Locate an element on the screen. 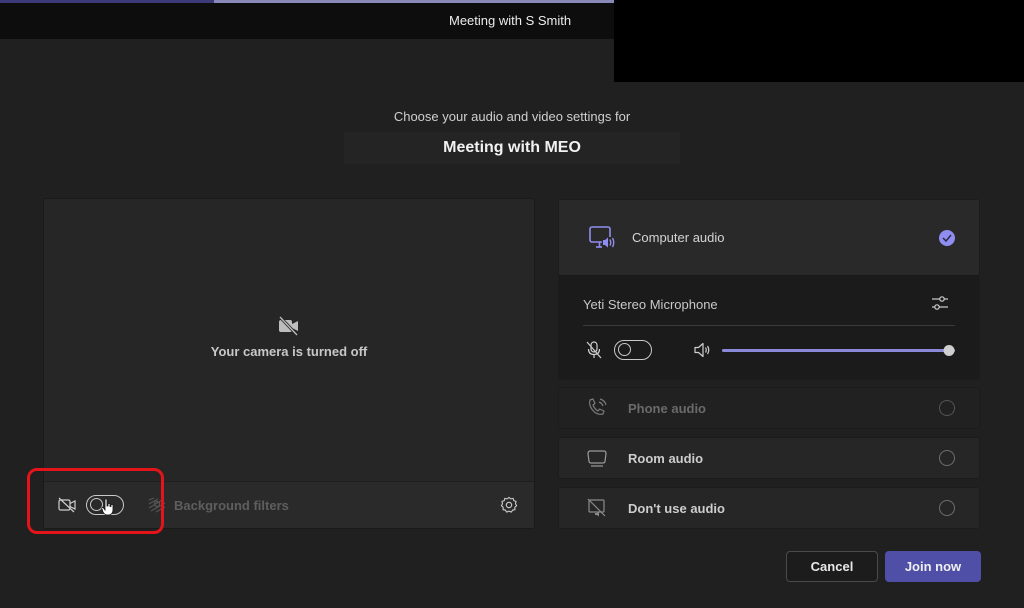  computer-audio-header: Computer audio is located at coordinates (769, 238).